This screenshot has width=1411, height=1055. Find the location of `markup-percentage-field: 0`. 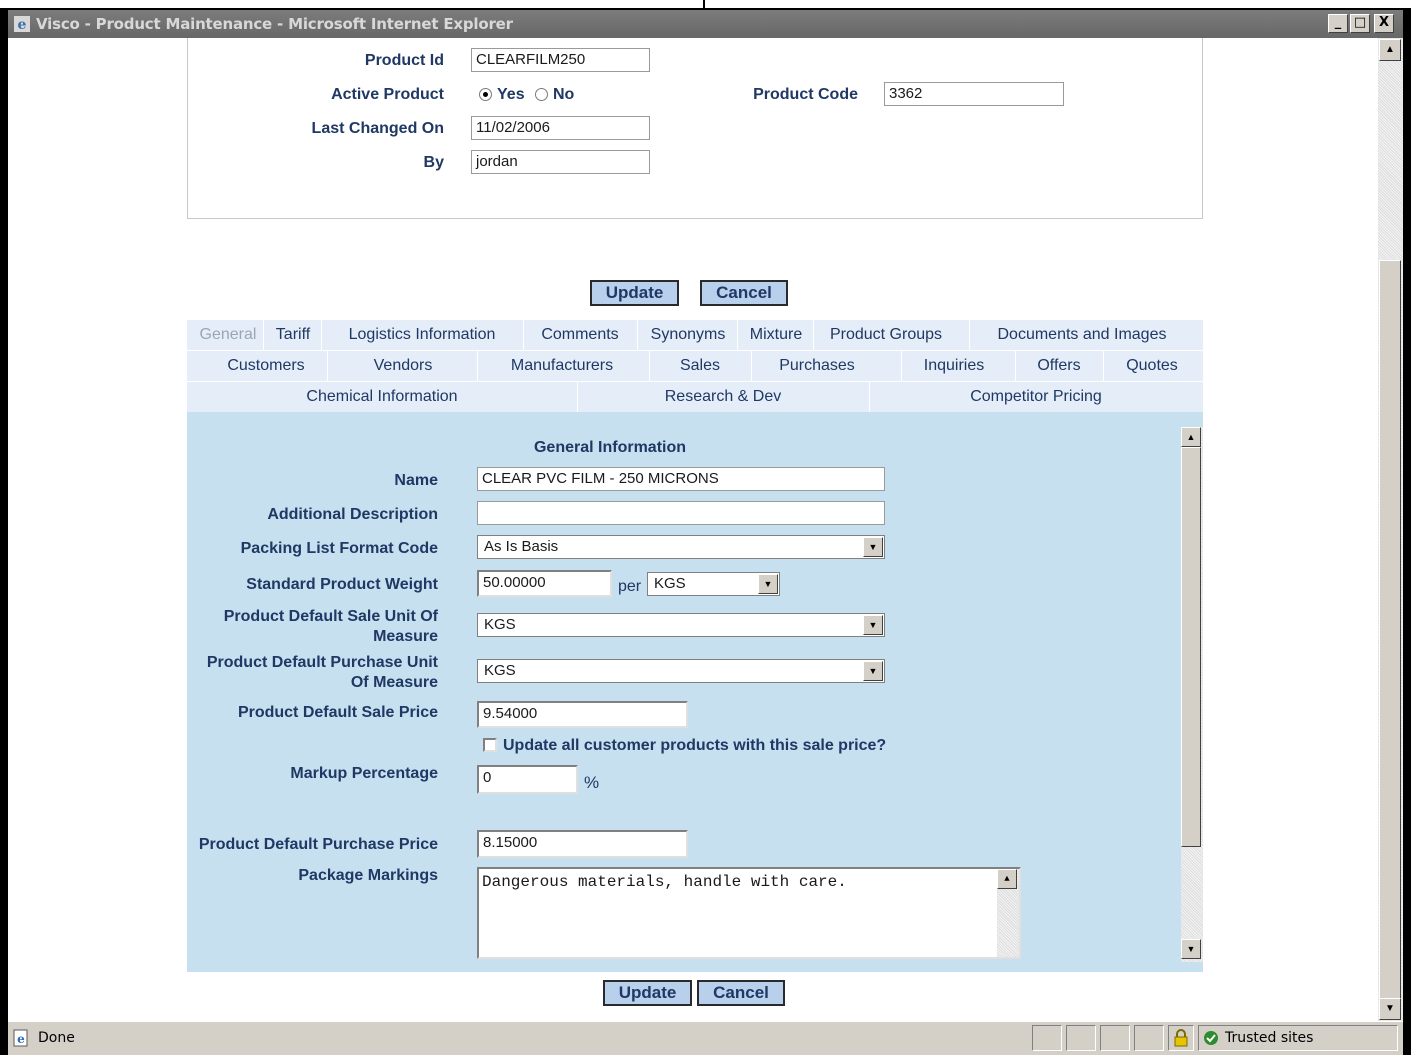

markup-percentage-field: 0 is located at coordinates (527, 779).